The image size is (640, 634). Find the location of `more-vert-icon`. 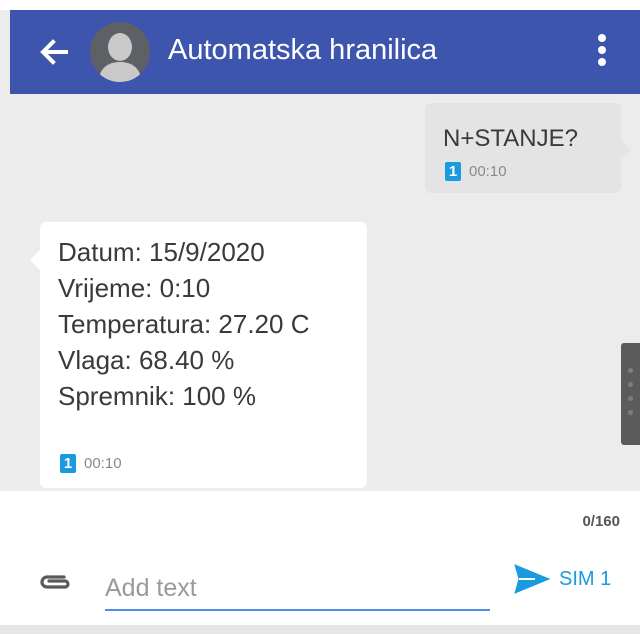

more-vert-icon is located at coordinates (602, 50).